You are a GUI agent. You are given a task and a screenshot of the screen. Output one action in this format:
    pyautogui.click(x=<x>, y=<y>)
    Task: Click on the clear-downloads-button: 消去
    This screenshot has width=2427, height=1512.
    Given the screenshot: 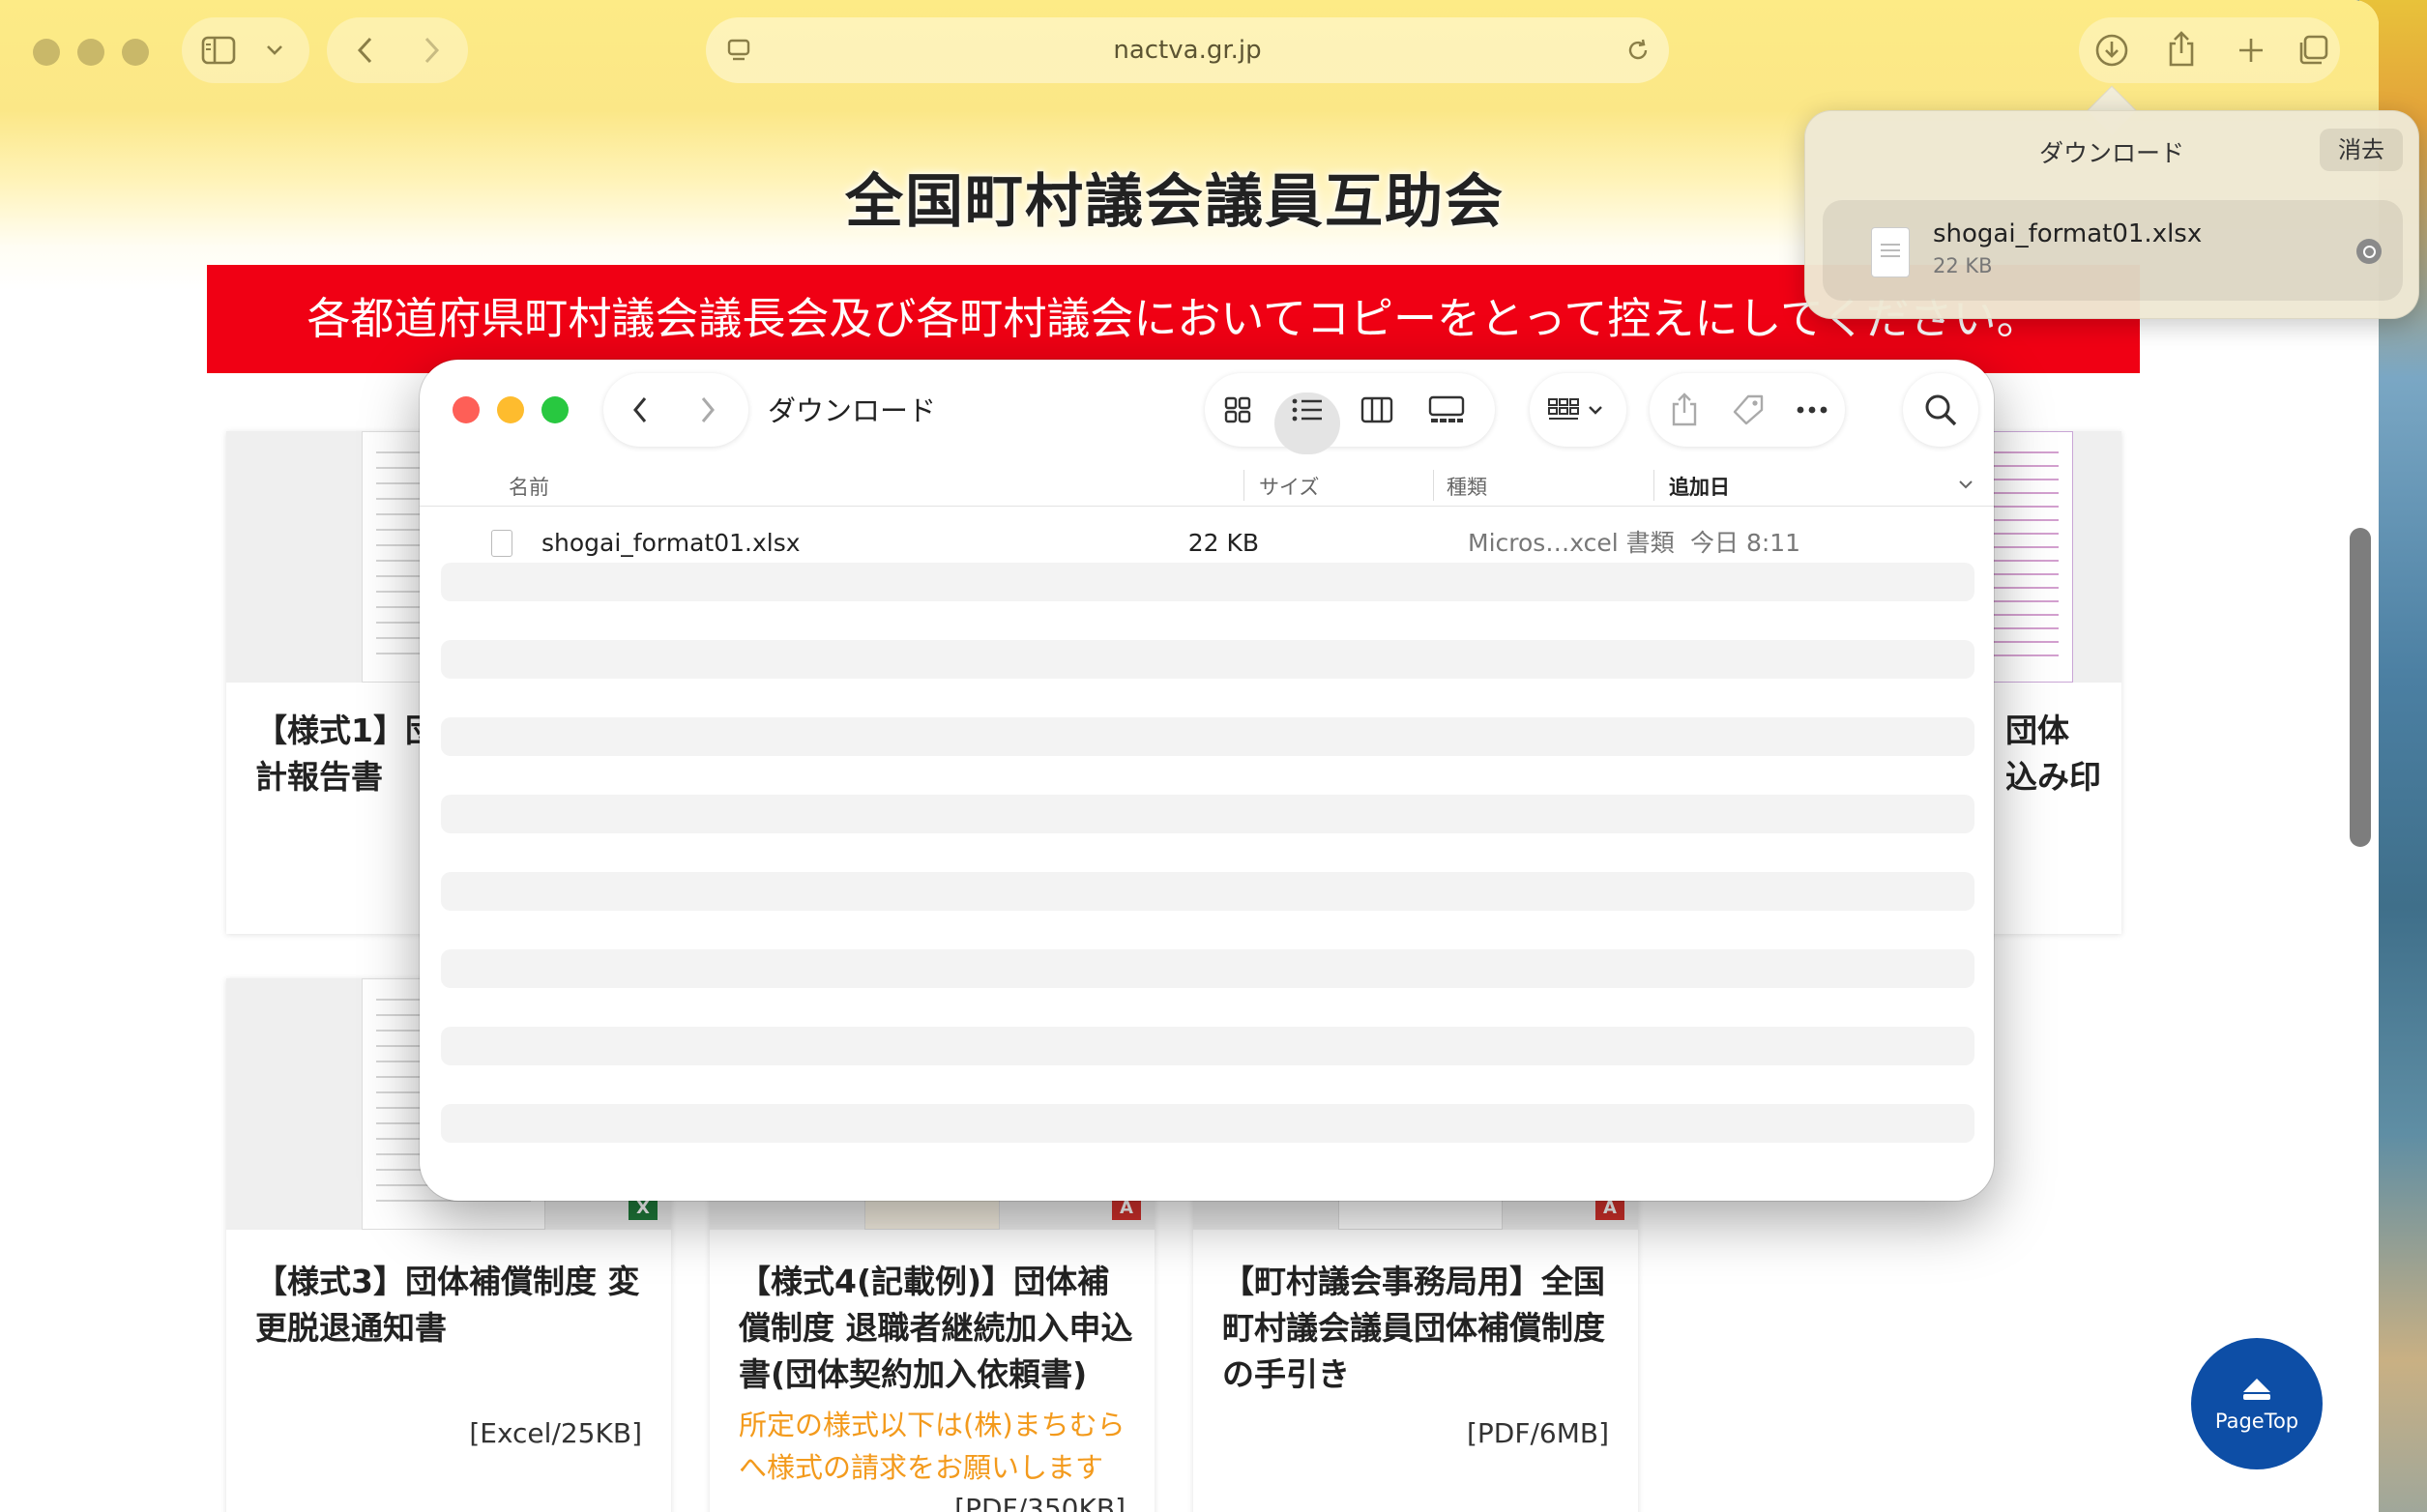 What is the action you would take?
    pyautogui.click(x=2362, y=150)
    